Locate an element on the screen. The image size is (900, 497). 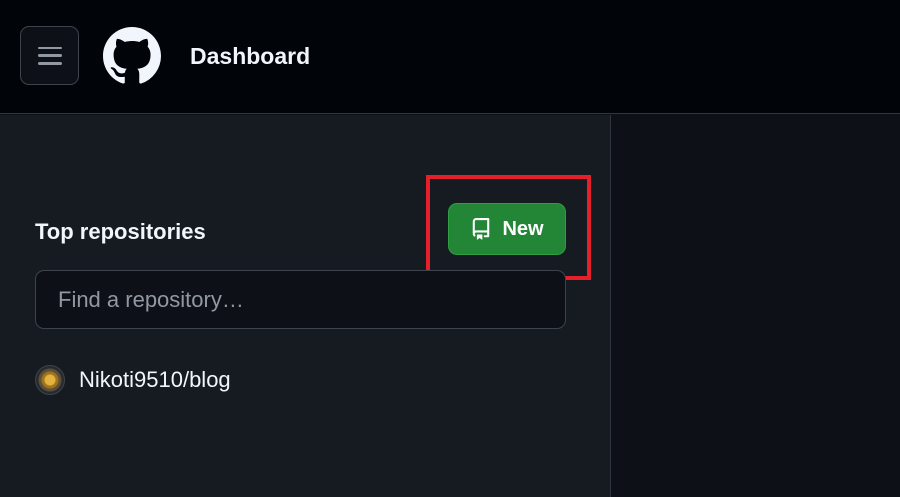
hamburger-menu-icon is located at coordinates (49, 55).